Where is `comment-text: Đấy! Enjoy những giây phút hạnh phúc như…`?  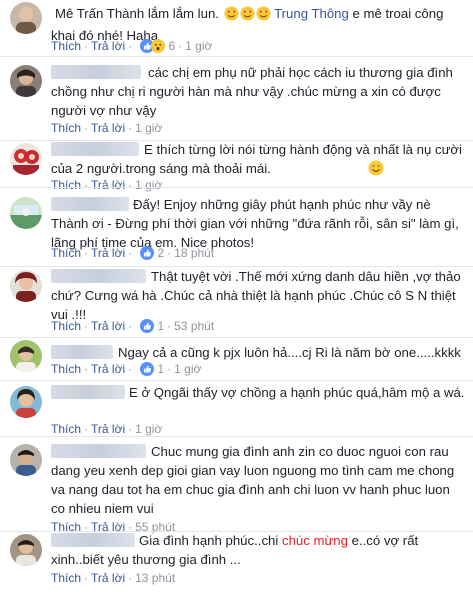
comment-text: Đấy! Enjoy những giây phút hạnh phúc như… is located at coordinates (255, 223).